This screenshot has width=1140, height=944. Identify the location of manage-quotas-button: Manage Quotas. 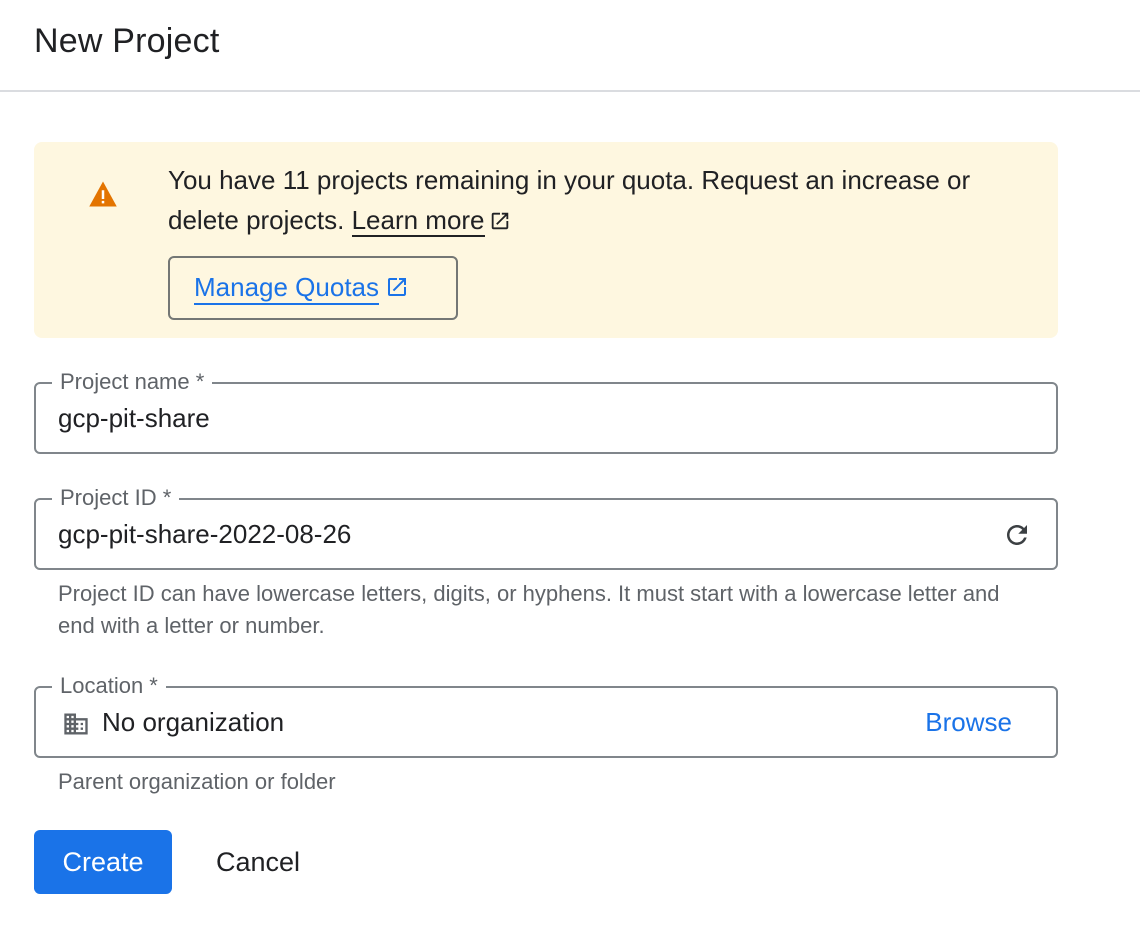
(313, 288).